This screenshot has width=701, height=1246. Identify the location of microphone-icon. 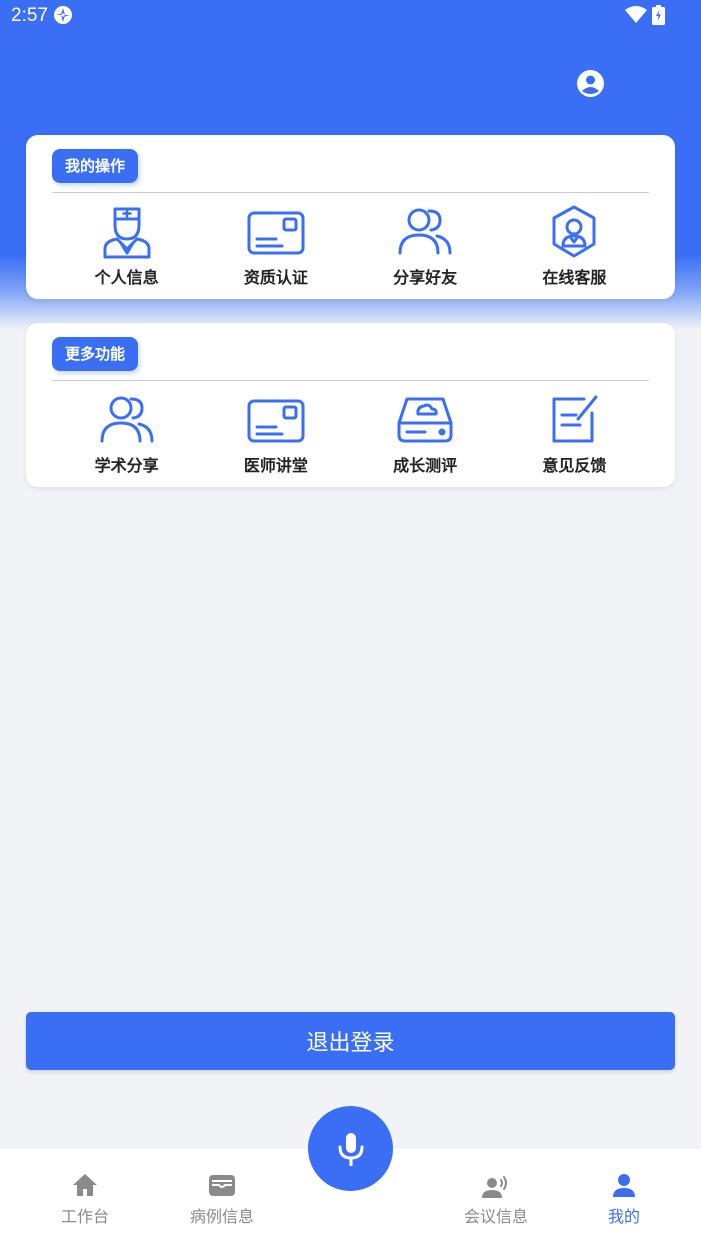
(350, 1149).